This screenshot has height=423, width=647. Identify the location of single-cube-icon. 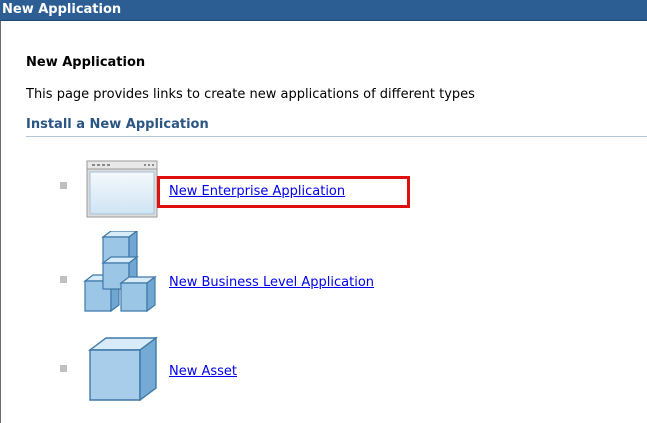
(123, 372).